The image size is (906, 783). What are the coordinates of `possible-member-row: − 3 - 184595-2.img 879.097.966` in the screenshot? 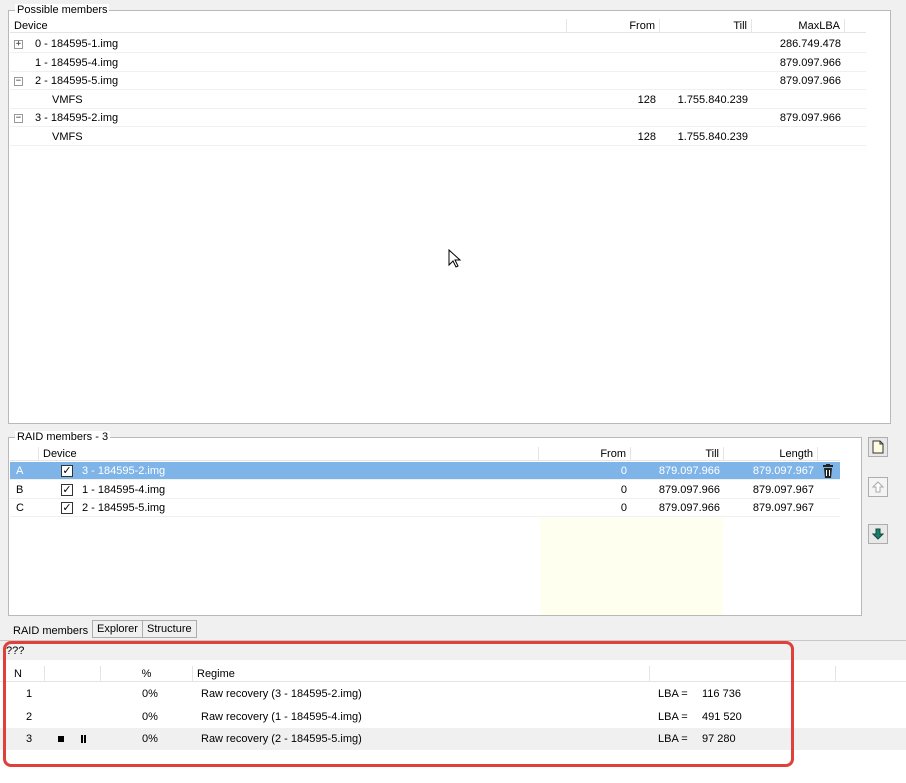 It's located at (438, 118).